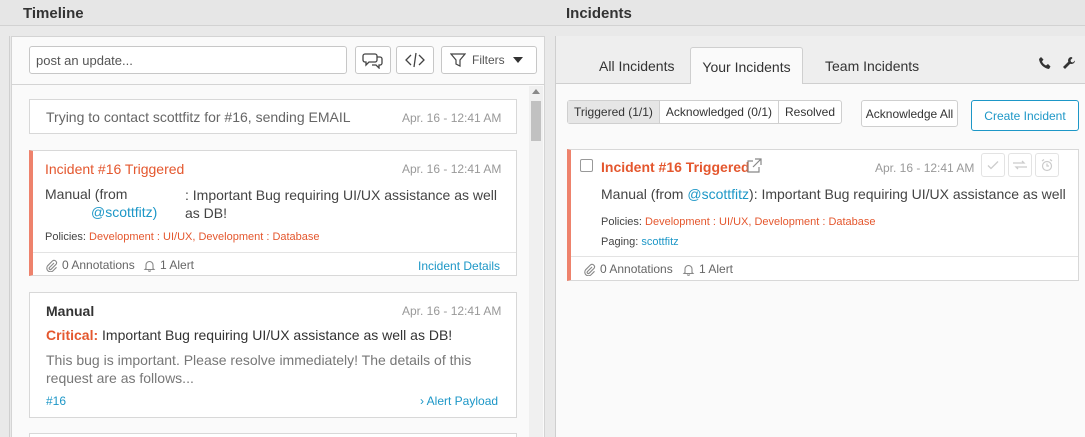  I want to click on filter-acknowledged: Acknowledged (0/1), so click(719, 112).